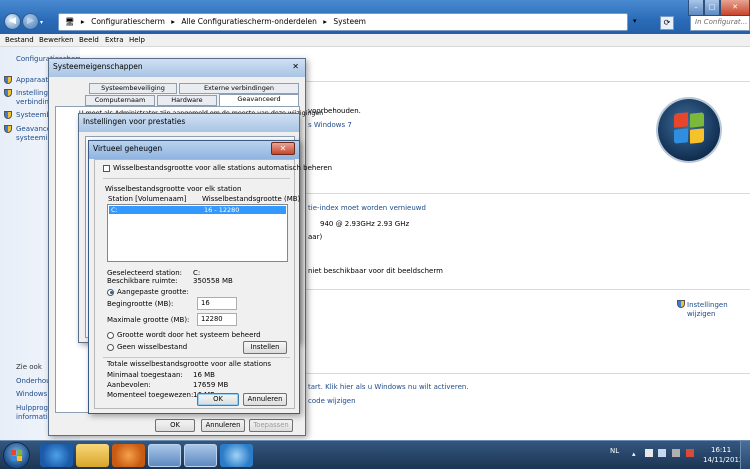 The height and width of the screenshot is (469, 750). I want to click on min-allowed-value: 16 MB, so click(204, 375).